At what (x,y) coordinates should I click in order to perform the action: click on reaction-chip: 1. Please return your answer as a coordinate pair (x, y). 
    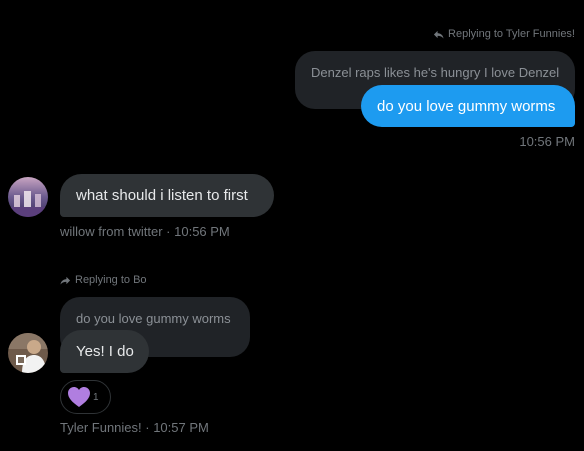
    Looking at the image, I should click on (85, 397).